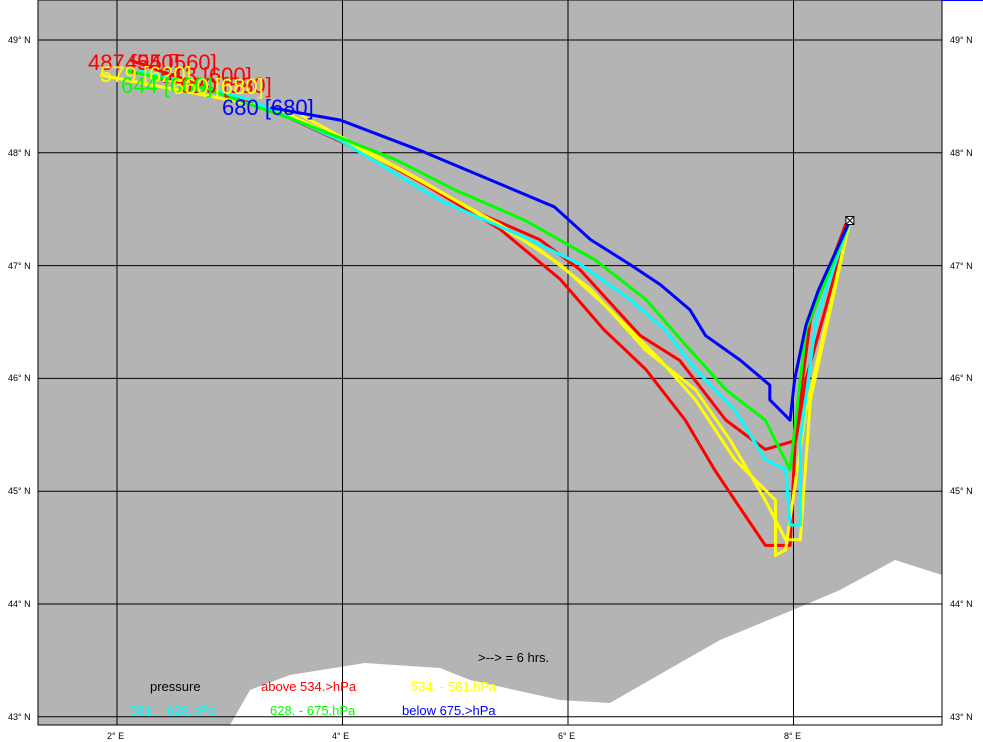 Image resolution: width=983 pixels, height=742 pixels. I want to click on lat-label-left: 49° N, so click(19, 40).